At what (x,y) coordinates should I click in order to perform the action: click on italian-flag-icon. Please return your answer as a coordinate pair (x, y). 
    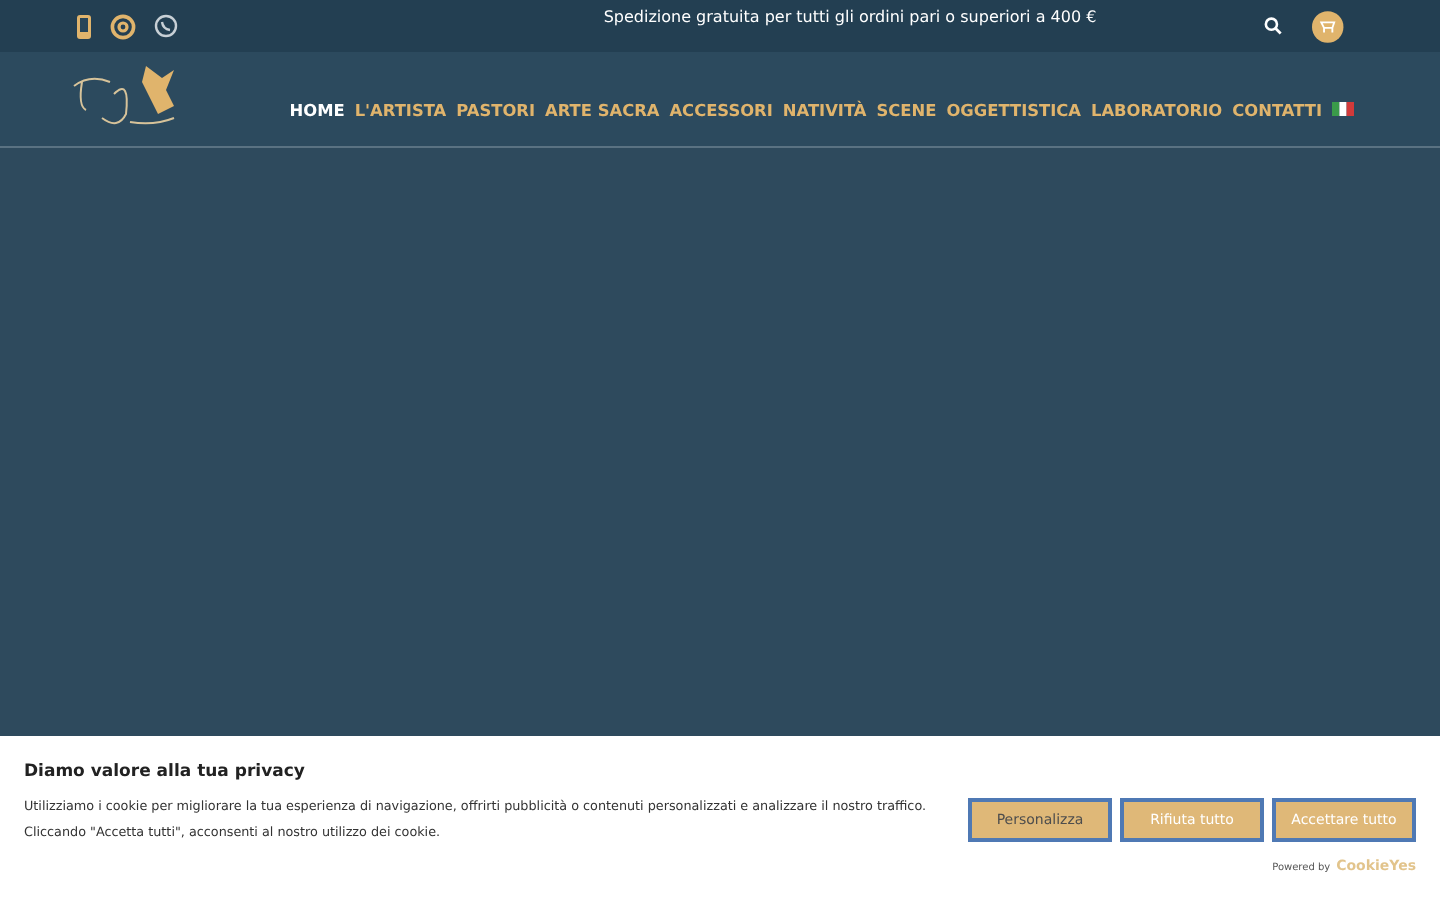
    Looking at the image, I should click on (1343, 109).